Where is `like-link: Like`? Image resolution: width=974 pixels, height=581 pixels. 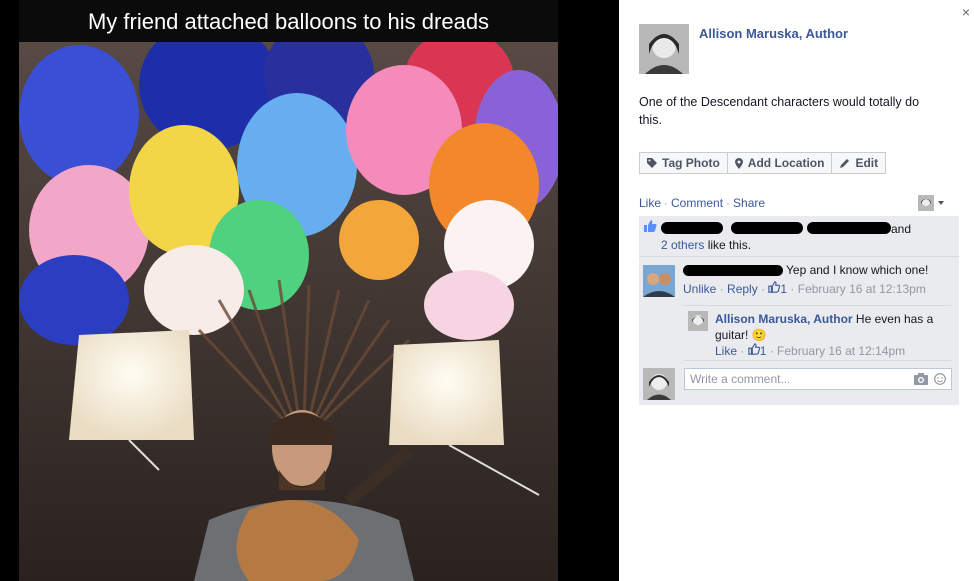 like-link: Like is located at coordinates (650, 203).